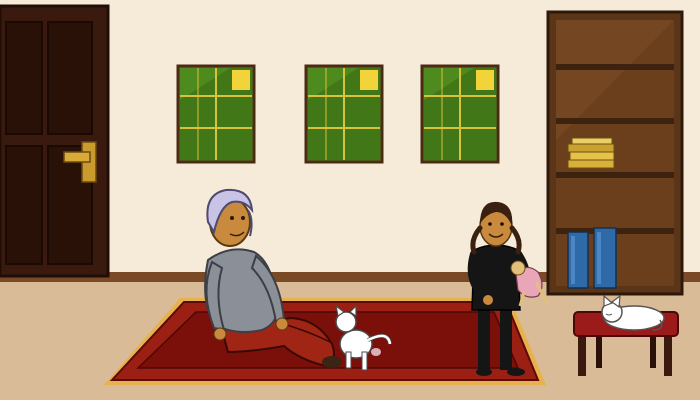 This screenshot has height=400, width=700. Describe the element at coordinates (460, 114) in the screenshot. I see `window-right` at that location.